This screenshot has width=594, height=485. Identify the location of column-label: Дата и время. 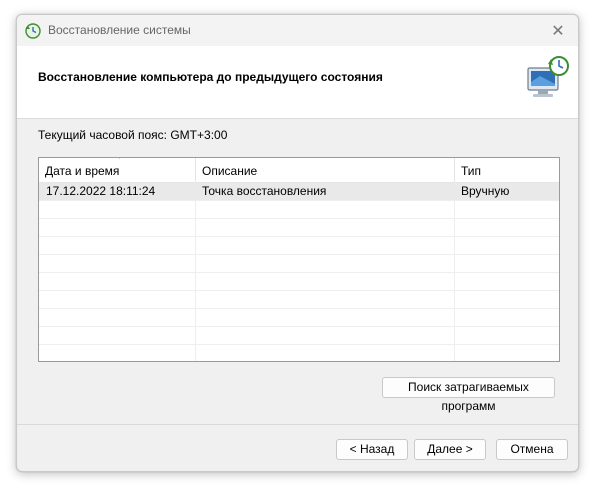
(82, 171).